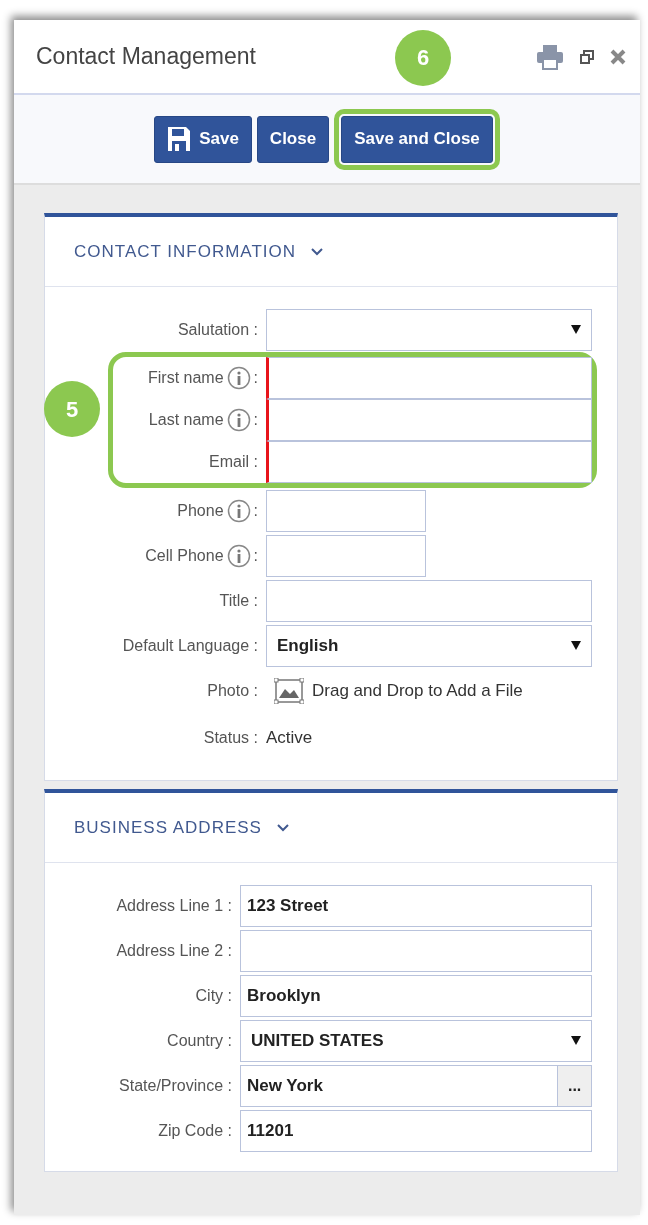 Image resolution: width=648 pixels, height=1225 pixels. I want to click on field-label: Country :, so click(199, 1040).